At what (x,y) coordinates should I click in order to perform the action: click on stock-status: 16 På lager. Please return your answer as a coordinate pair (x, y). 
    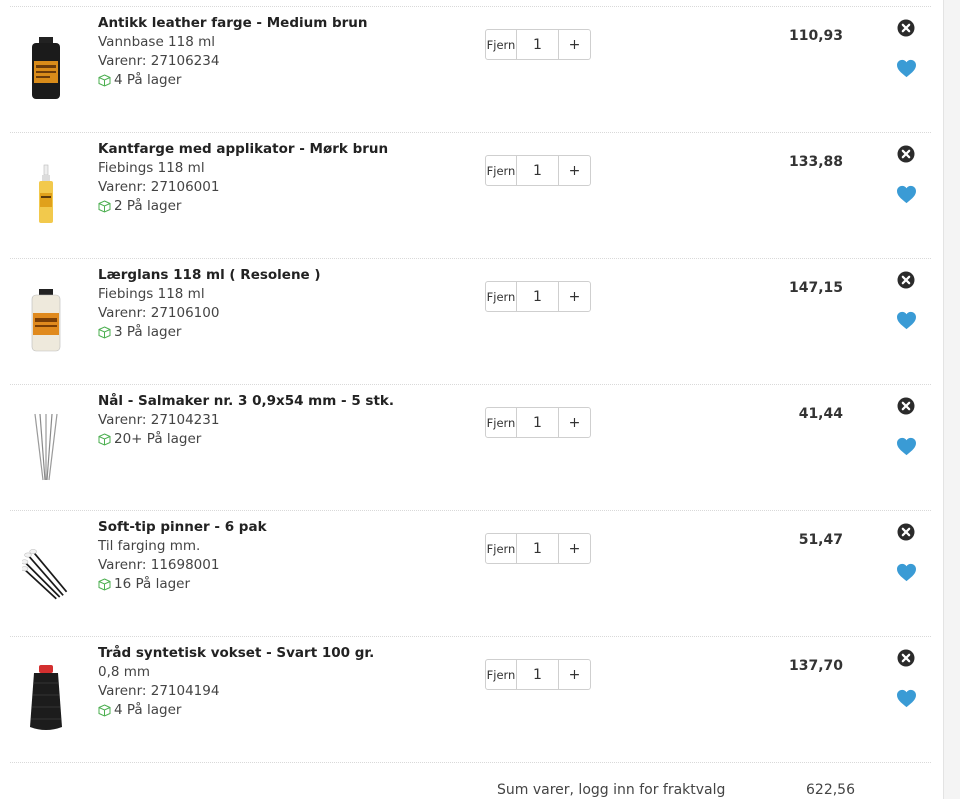
    Looking at the image, I should click on (278, 584).